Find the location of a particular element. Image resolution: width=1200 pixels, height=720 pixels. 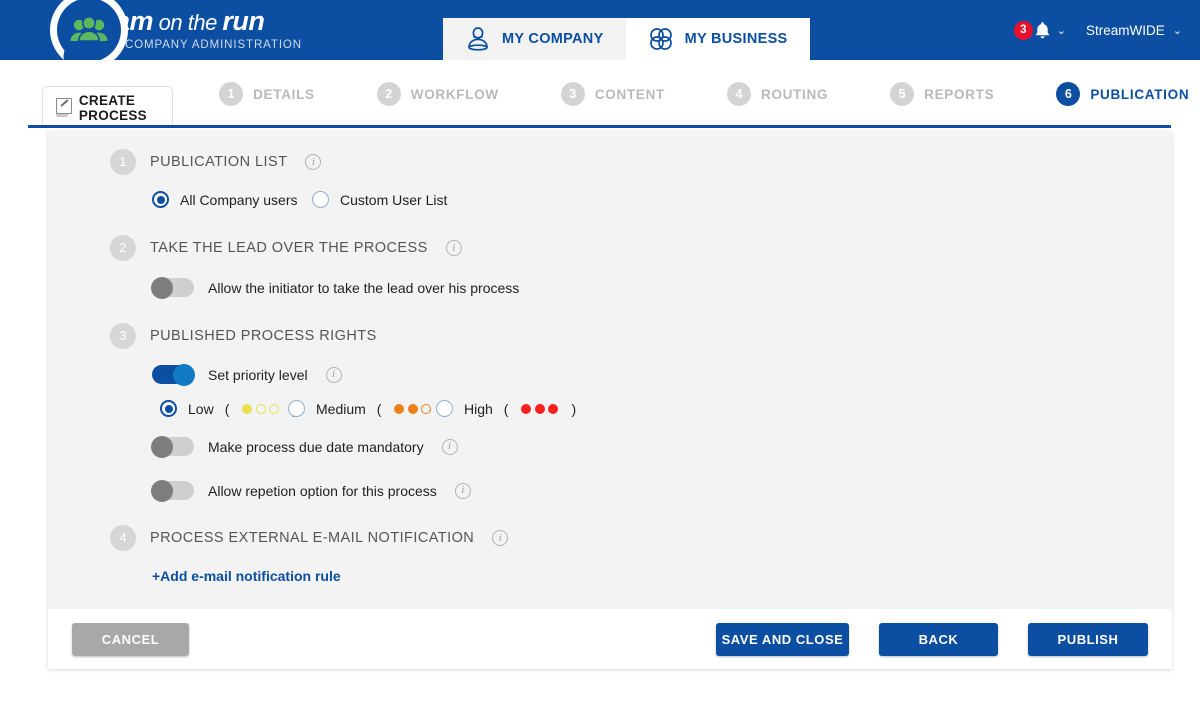

header-right-controls: 3 ⌄ StreamWIDE ⌄ is located at coordinates (1097, 30).